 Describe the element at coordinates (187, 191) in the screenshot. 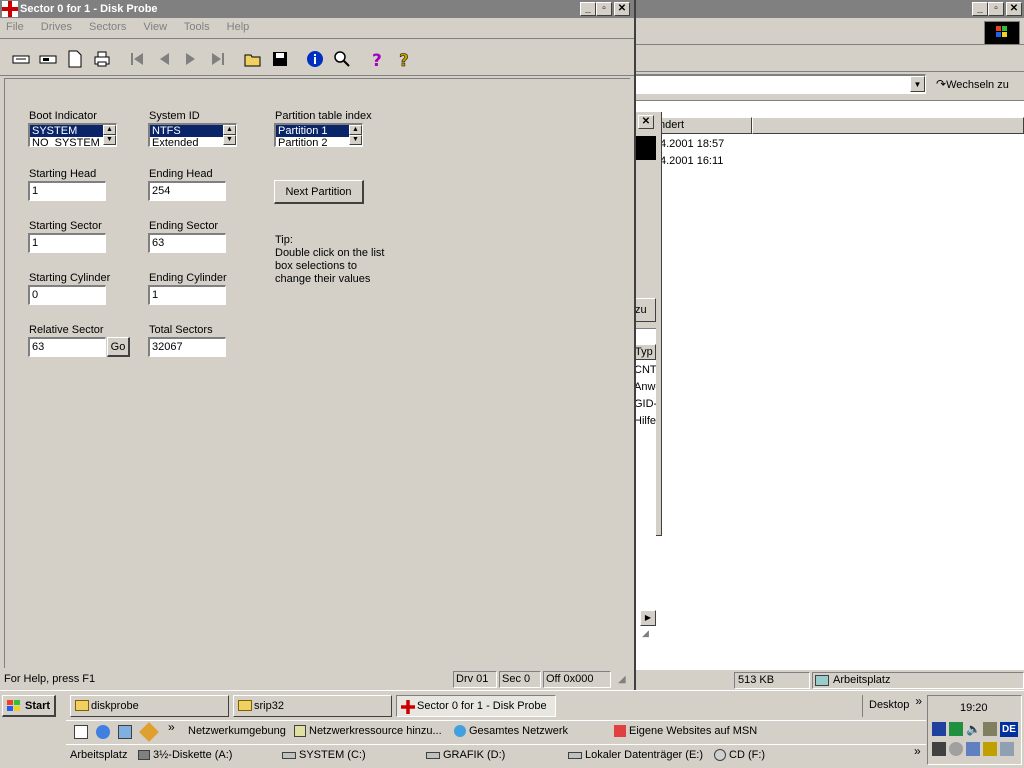

I see `ending-head-input: 254` at that location.